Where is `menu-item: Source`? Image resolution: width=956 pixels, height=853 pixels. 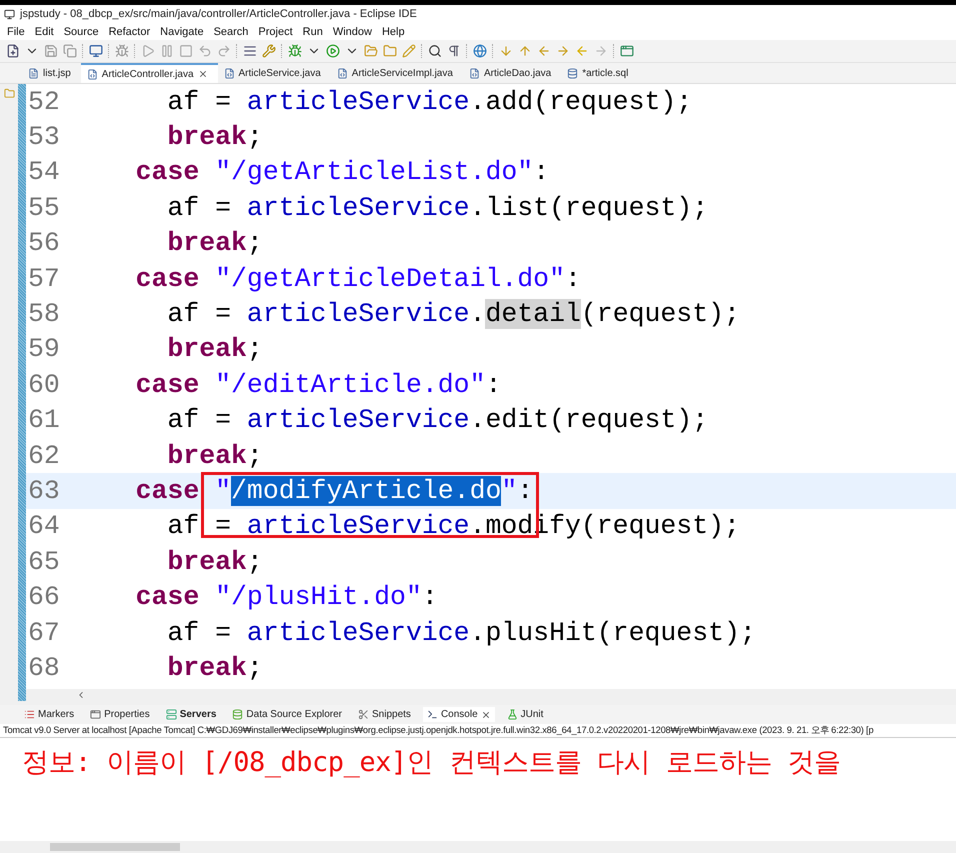
menu-item: Source is located at coordinates (81, 32).